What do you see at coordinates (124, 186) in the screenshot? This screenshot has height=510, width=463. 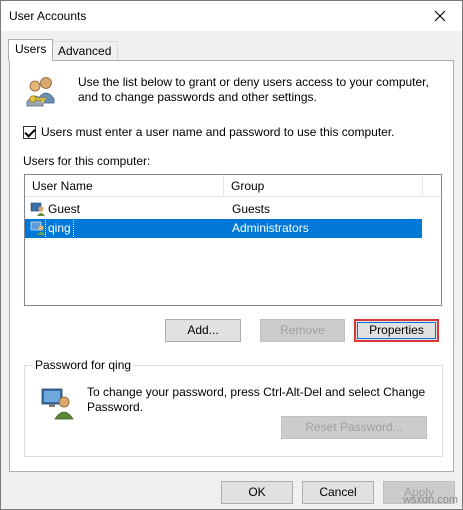 I see `column-header-user-name: User Name` at bounding box center [124, 186].